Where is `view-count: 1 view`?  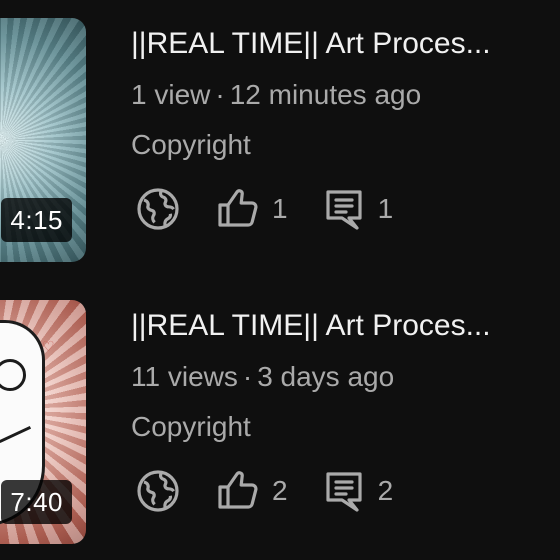
view-count: 1 view is located at coordinates (171, 94).